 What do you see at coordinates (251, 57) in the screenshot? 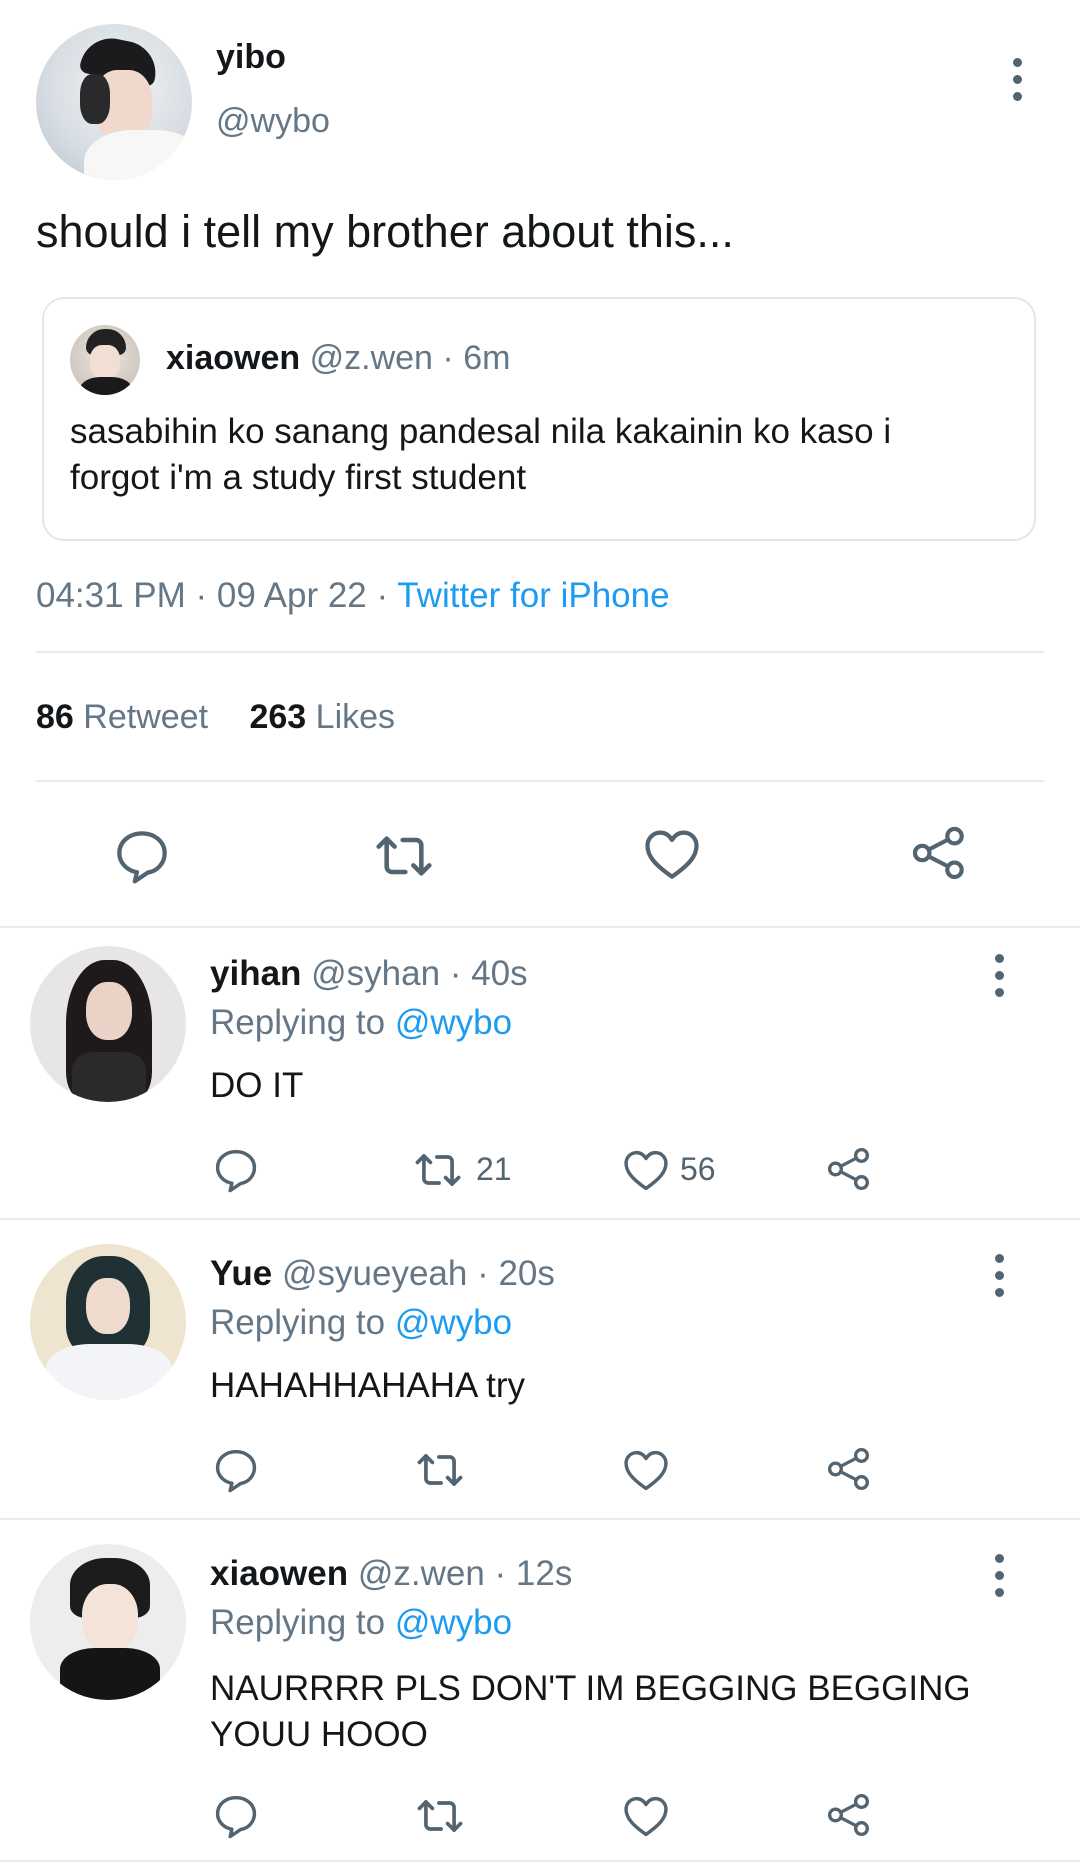
I see `author-name: yibo` at bounding box center [251, 57].